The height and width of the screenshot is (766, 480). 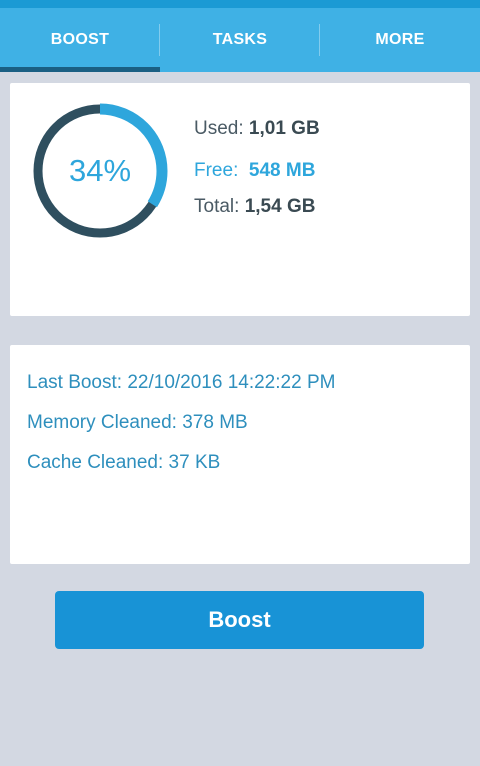 What do you see at coordinates (181, 382) in the screenshot?
I see `last-boost-text: Last Boost: 22/10/2016 14:22:22 PM` at bounding box center [181, 382].